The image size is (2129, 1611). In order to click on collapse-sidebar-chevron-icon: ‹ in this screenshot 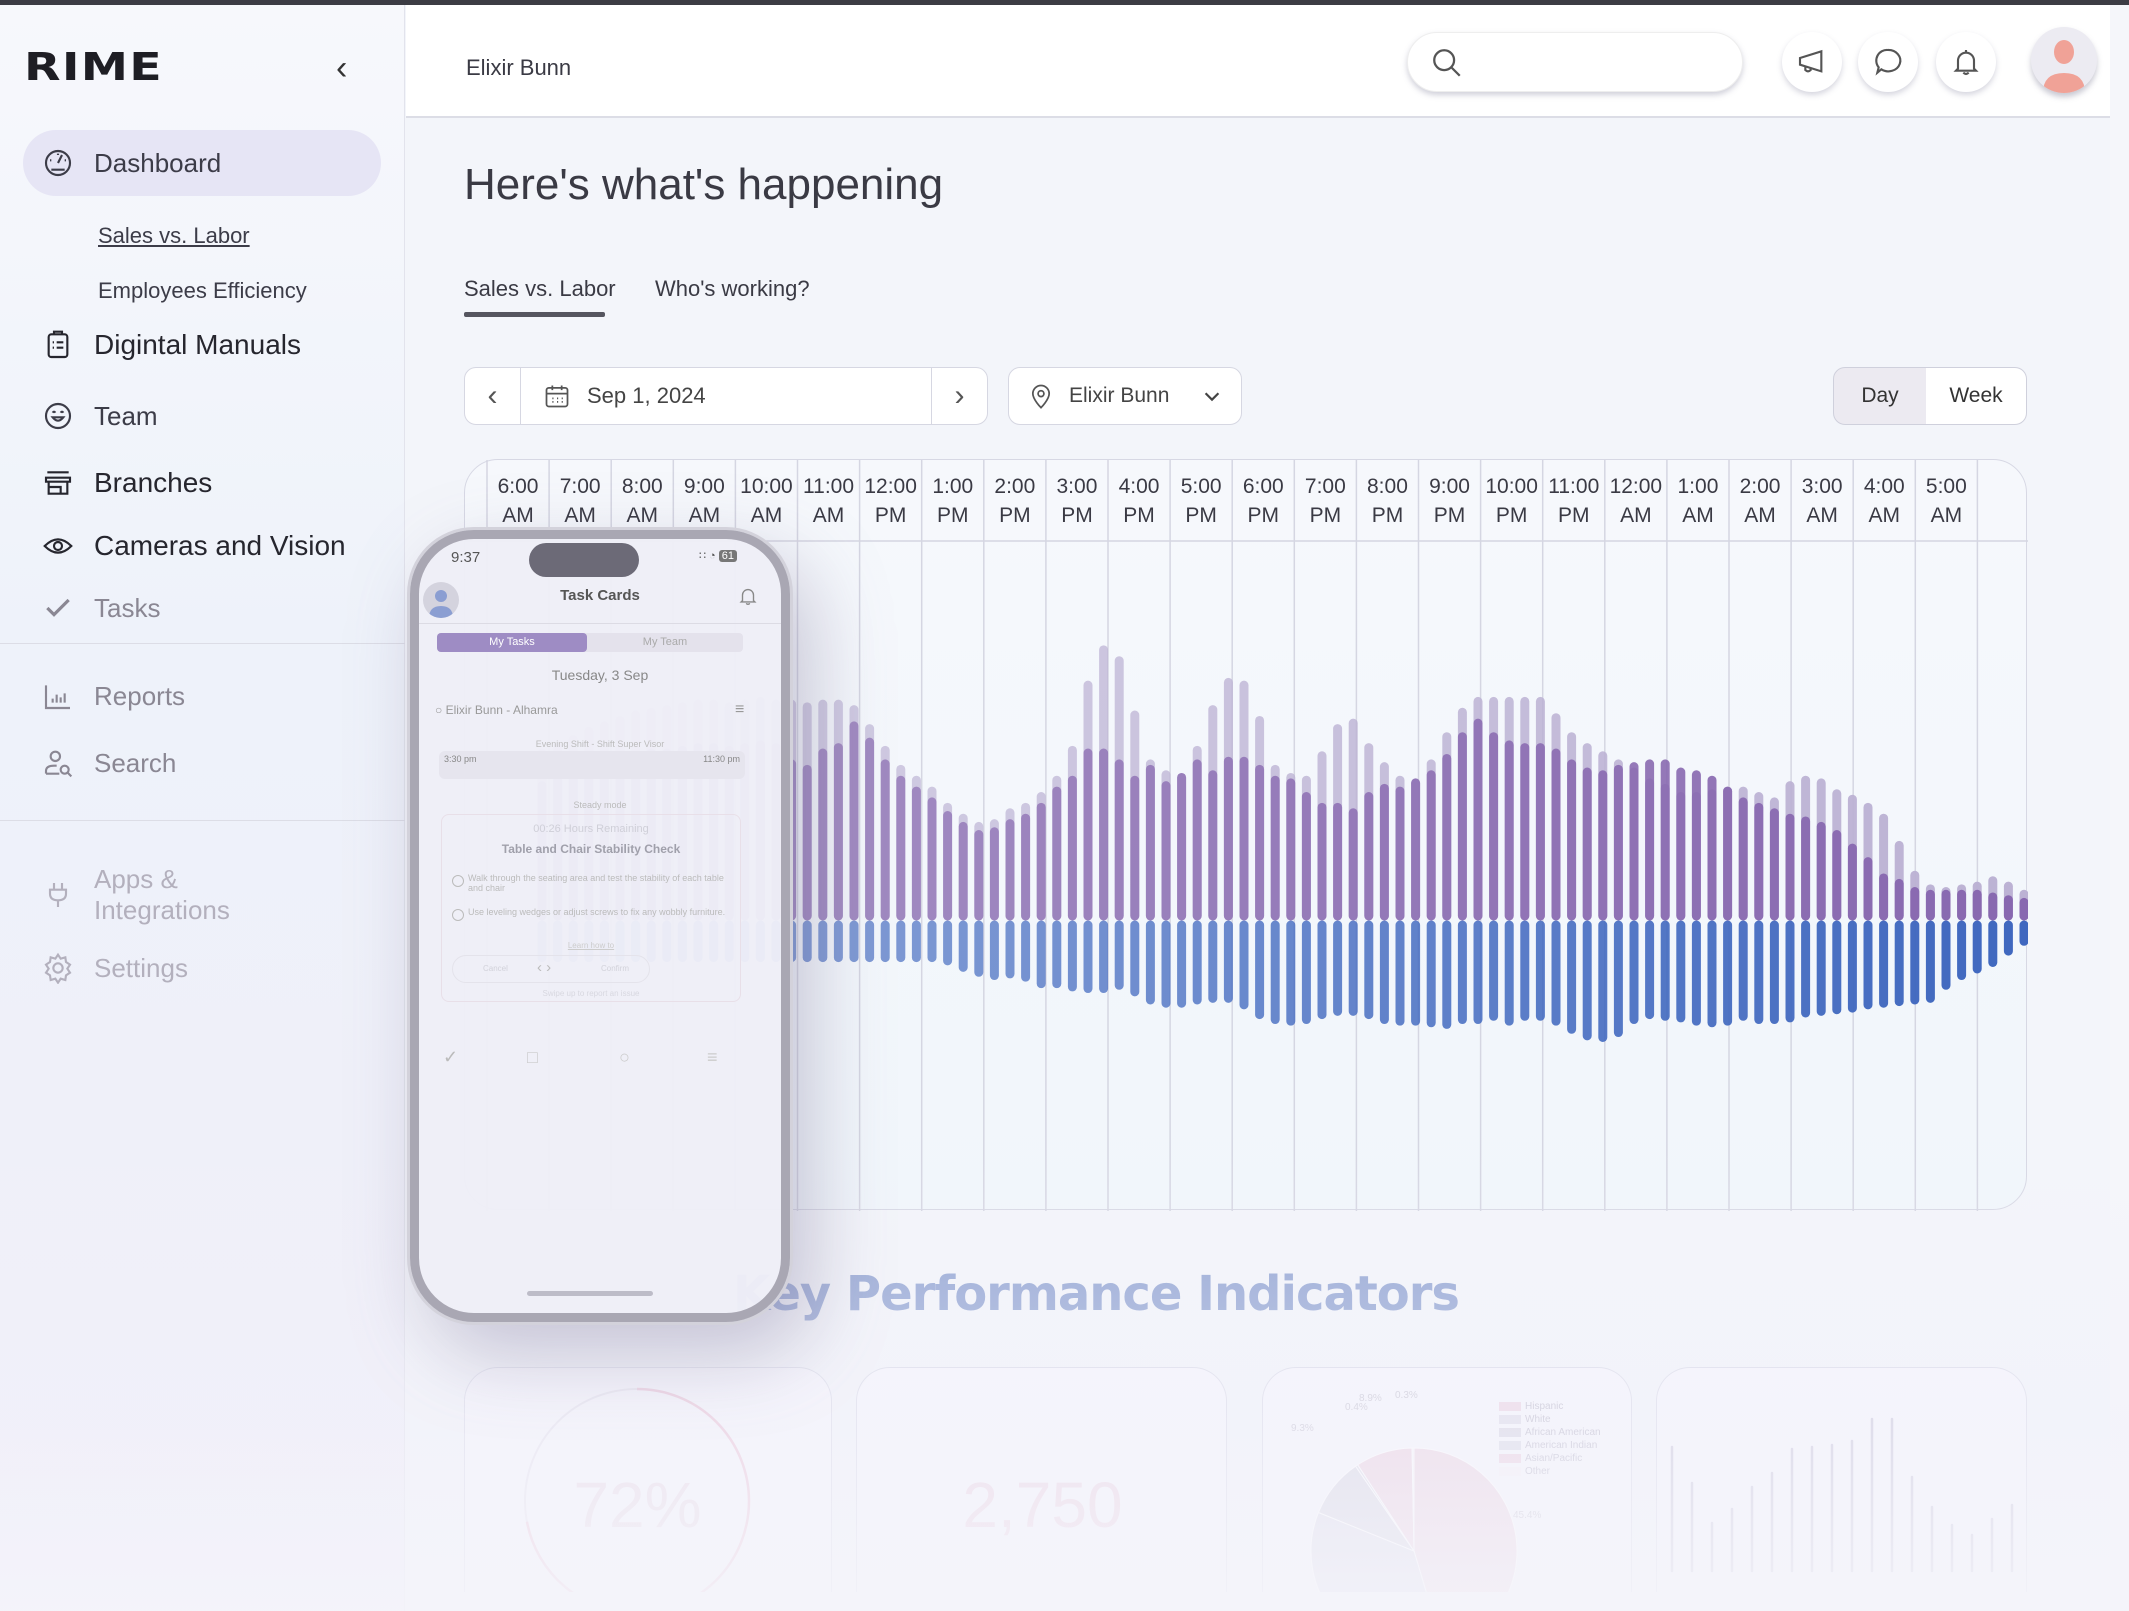, I will do `click(341, 68)`.